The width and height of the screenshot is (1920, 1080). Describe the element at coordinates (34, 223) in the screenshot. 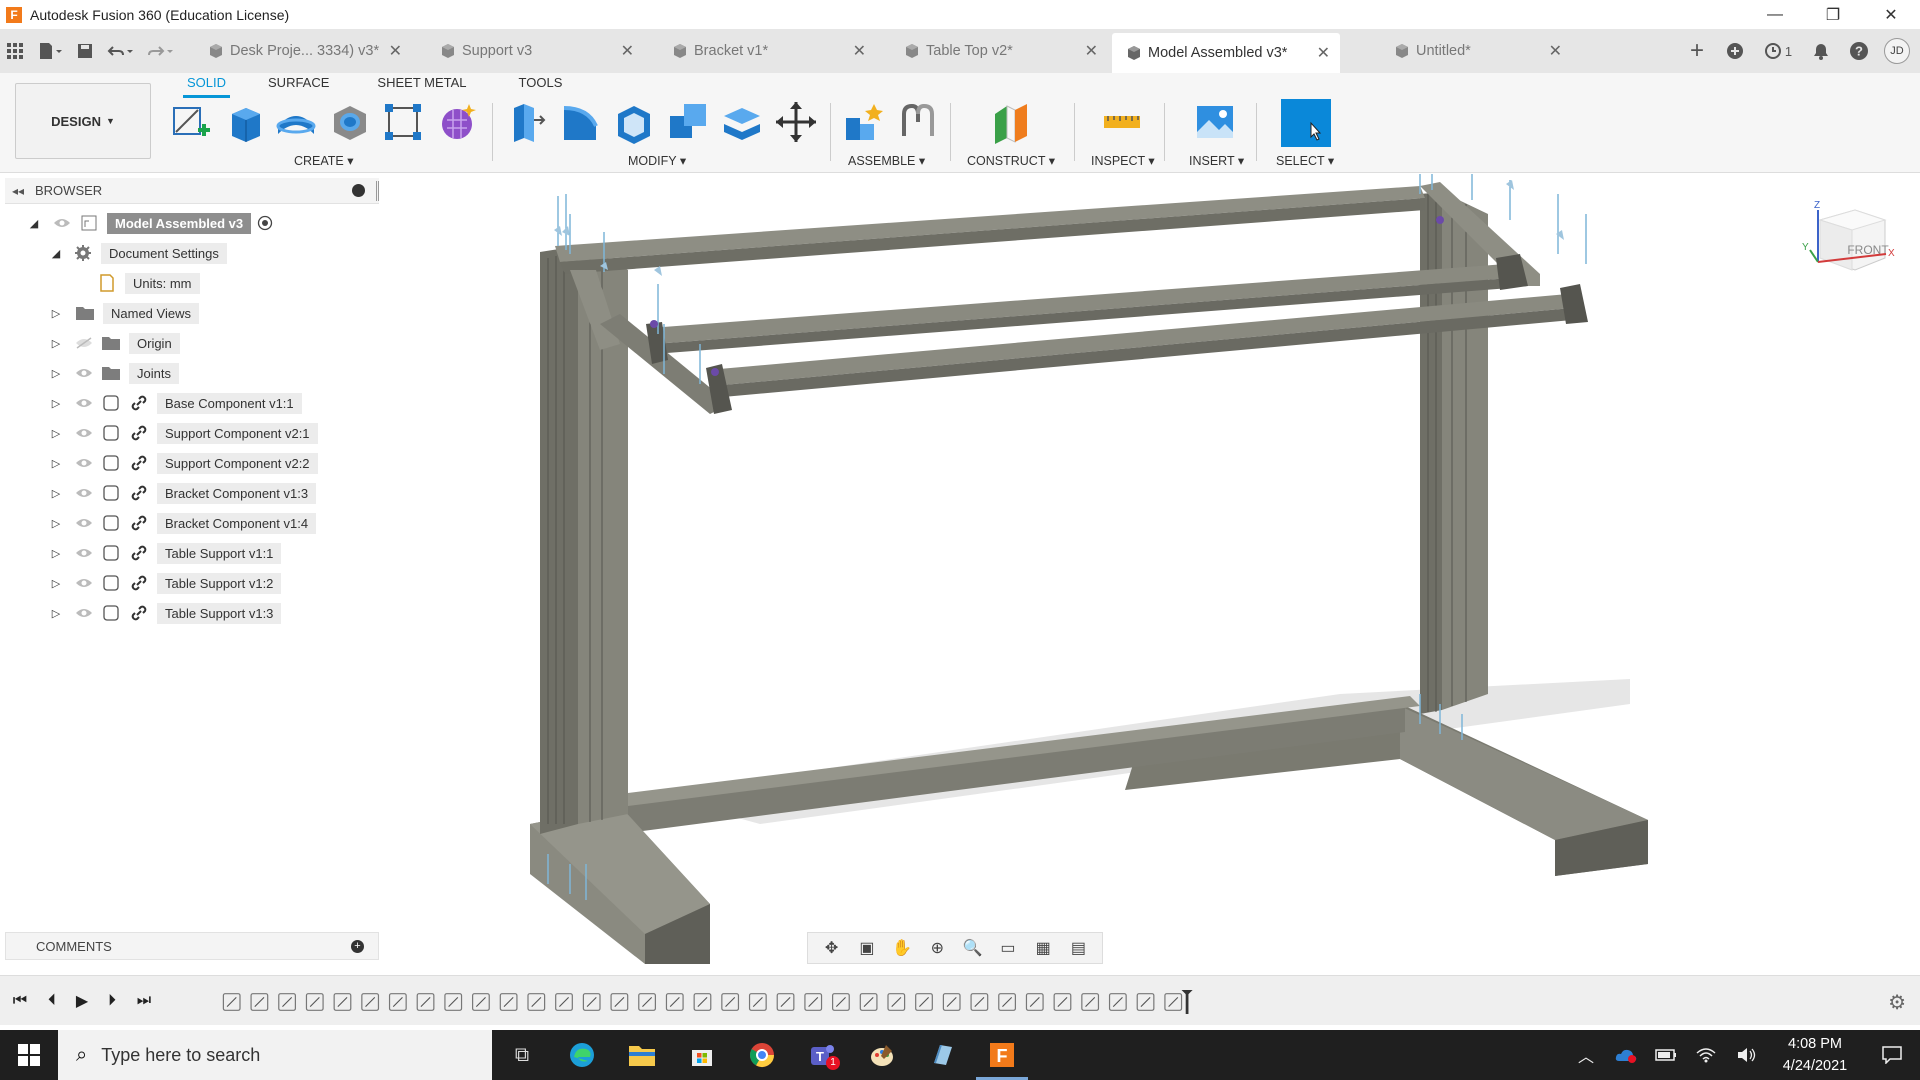

I see `collapse-triangle-icon: ◢` at that location.